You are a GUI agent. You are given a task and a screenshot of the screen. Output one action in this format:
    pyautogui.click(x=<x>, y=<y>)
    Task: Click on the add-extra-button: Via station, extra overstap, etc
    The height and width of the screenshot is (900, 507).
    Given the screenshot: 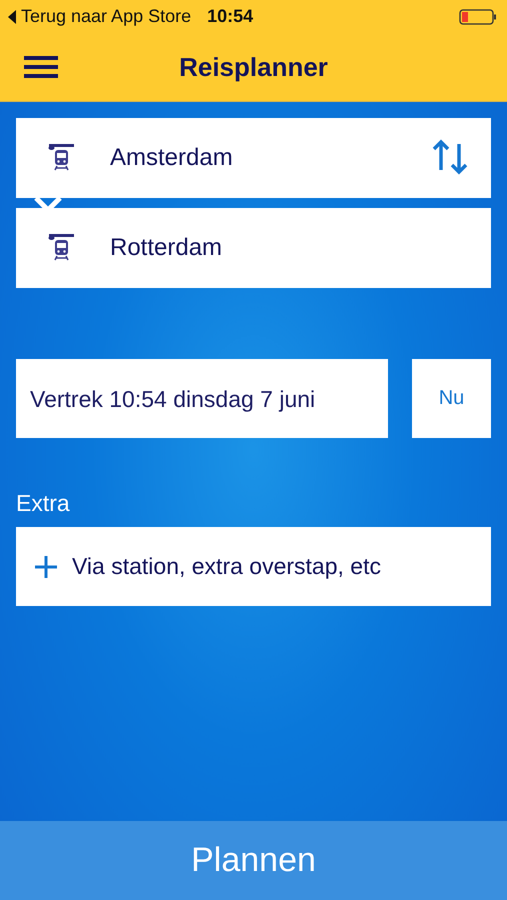 What is the action you would take?
    pyautogui.click(x=253, y=566)
    